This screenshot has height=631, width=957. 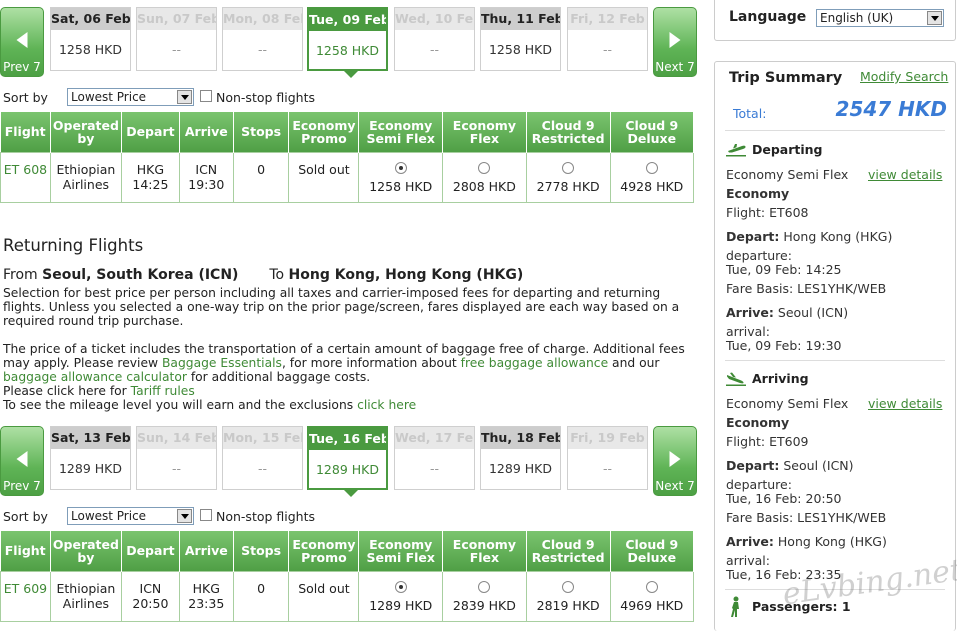 I want to click on language-select: English (UK), so click(x=880, y=18).